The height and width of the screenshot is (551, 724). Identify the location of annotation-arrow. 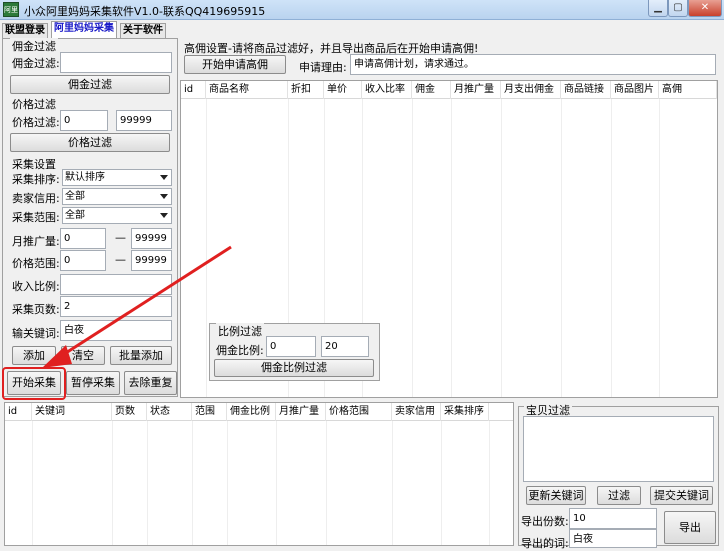
(137, 306).